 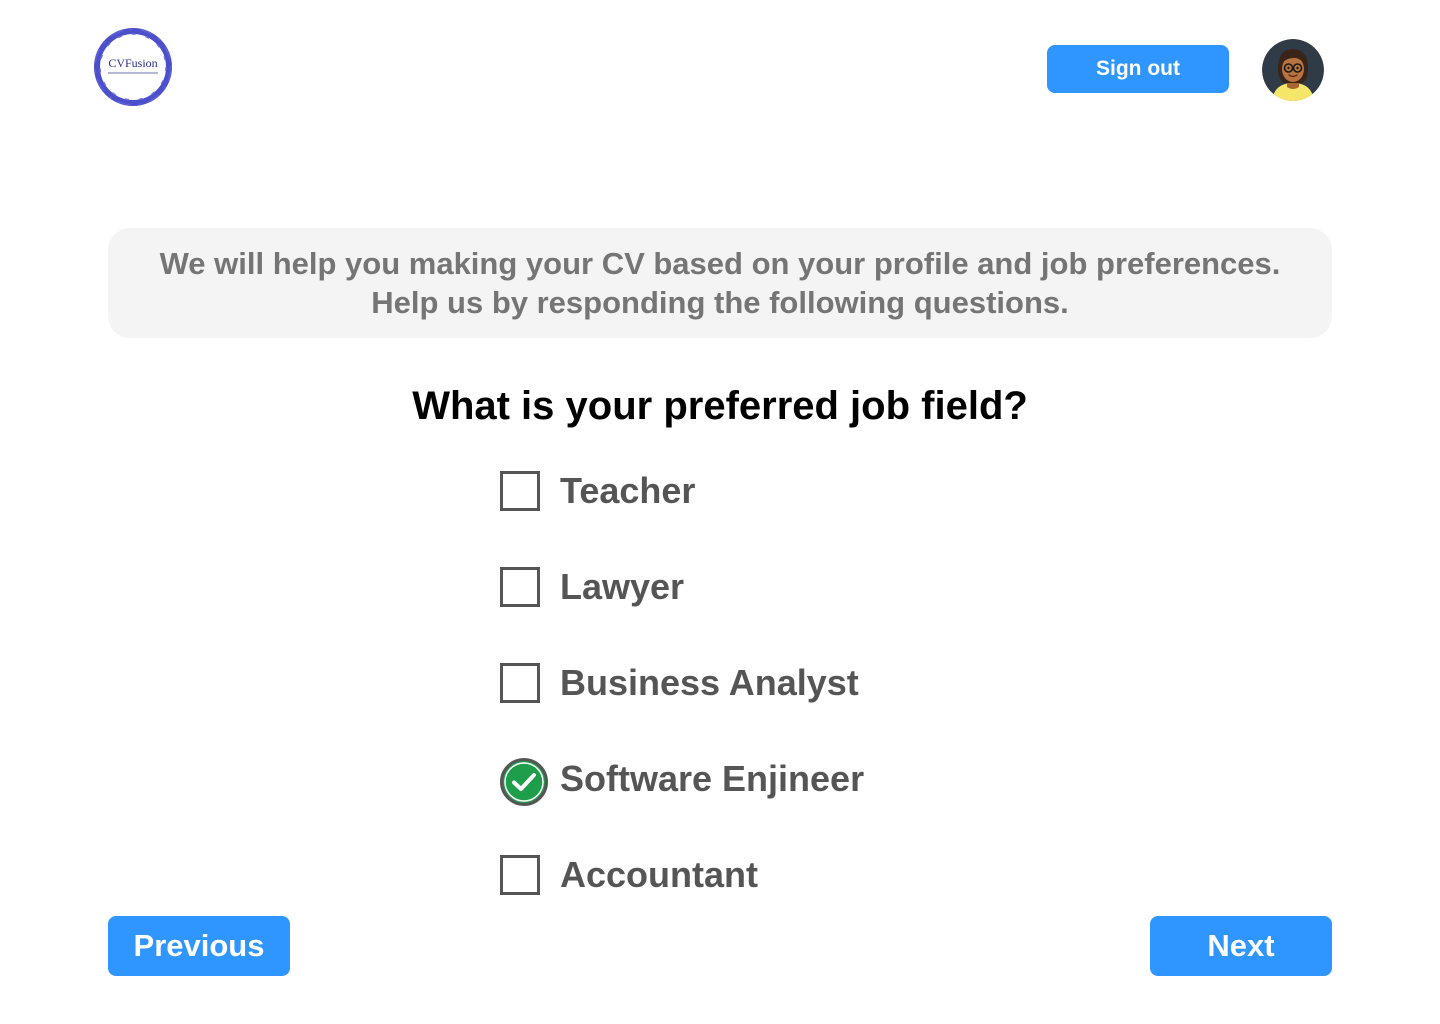 I want to click on option-lawyer: Lawyer, so click(x=750, y=587).